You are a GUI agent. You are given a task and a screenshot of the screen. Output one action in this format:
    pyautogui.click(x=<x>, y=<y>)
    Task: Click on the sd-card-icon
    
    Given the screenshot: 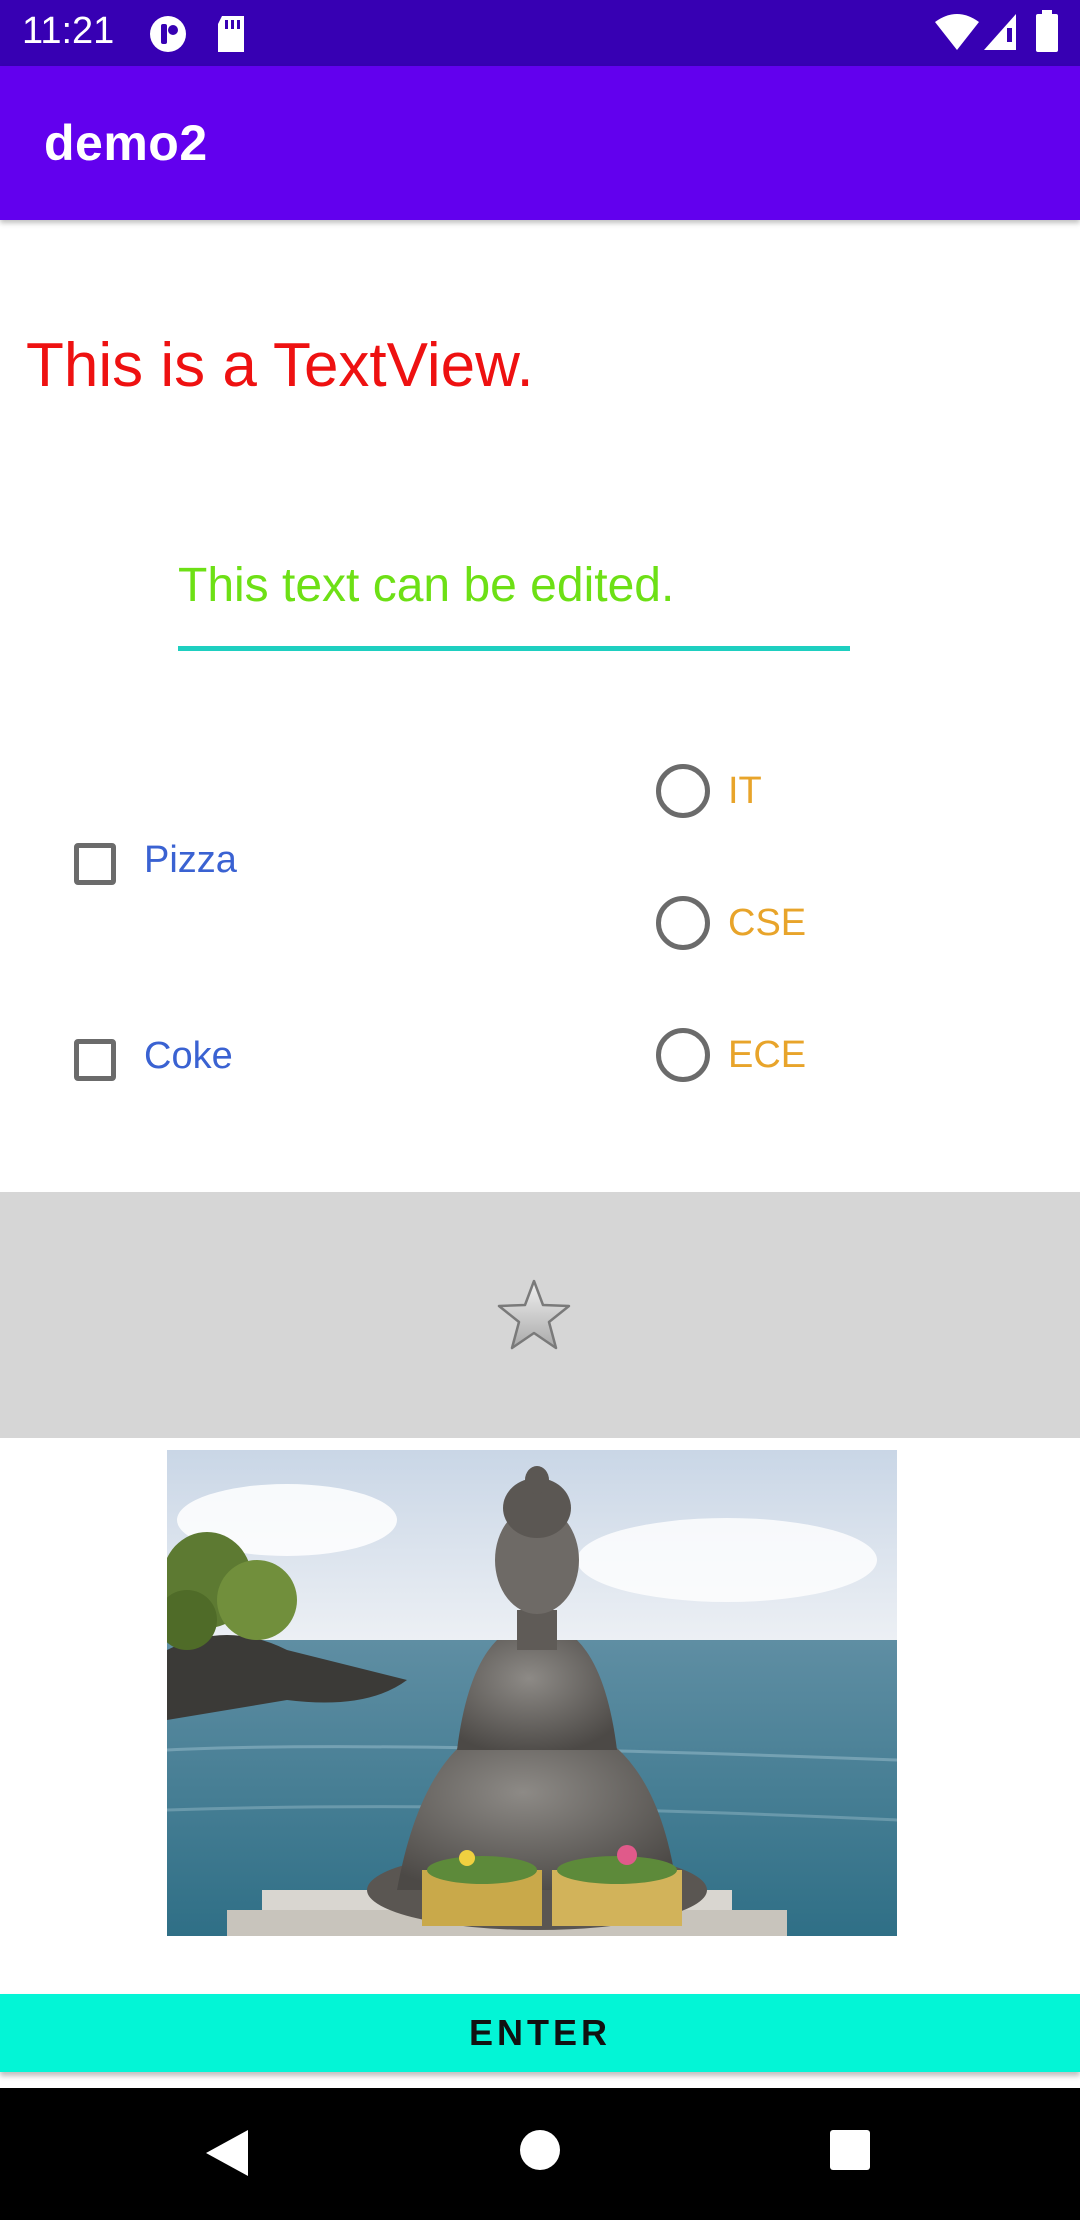 What is the action you would take?
    pyautogui.click(x=231, y=34)
    